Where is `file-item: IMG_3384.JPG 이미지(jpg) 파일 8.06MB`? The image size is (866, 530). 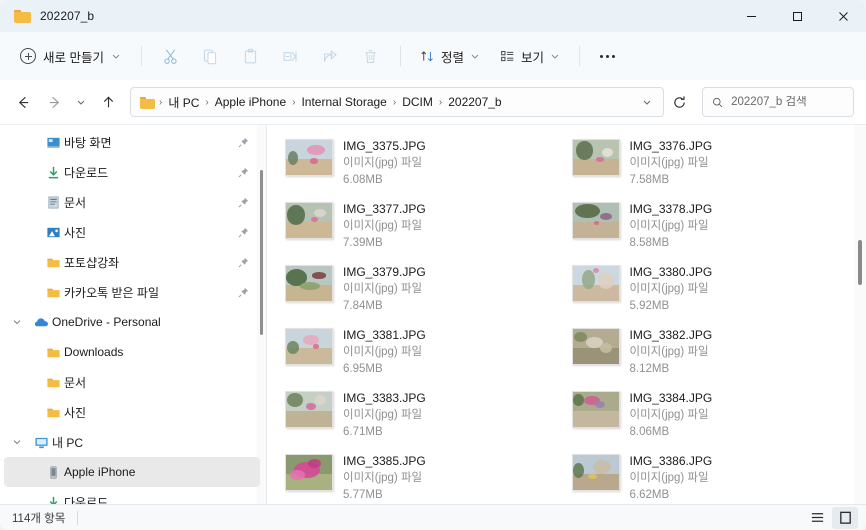 file-item: IMG_3384.JPG 이미지(jpg) 파일 8.06MB is located at coordinates (709, 414).